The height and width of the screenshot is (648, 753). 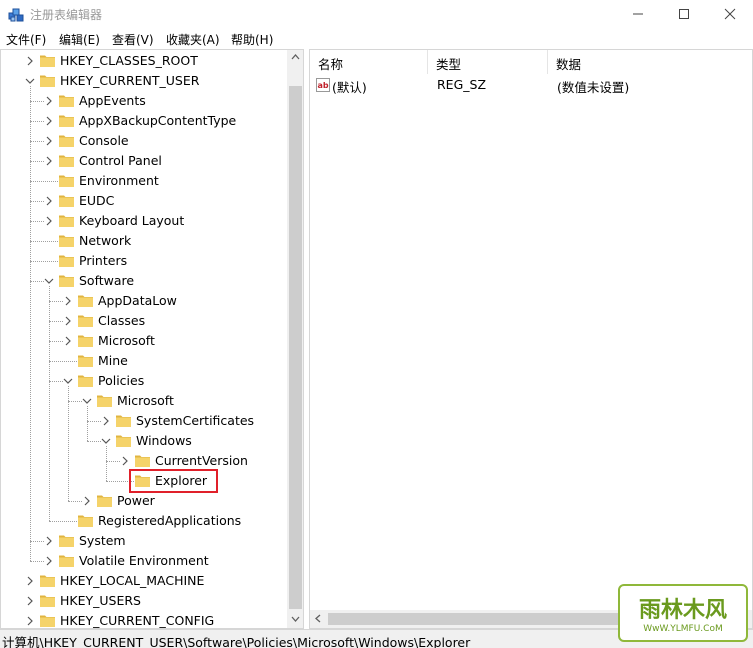 What do you see at coordinates (146, 241) in the screenshot?
I see `tree-item-network-9: Network` at bounding box center [146, 241].